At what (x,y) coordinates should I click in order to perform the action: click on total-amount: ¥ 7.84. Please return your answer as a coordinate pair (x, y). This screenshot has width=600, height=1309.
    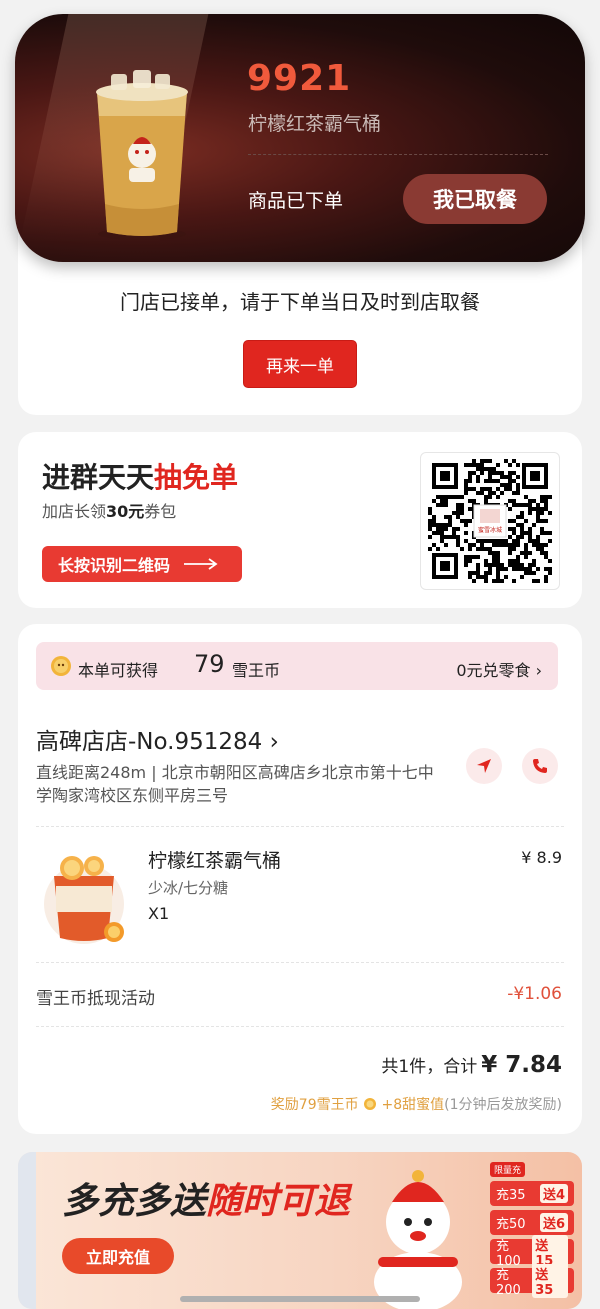
    Looking at the image, I should click on (521, 1065).